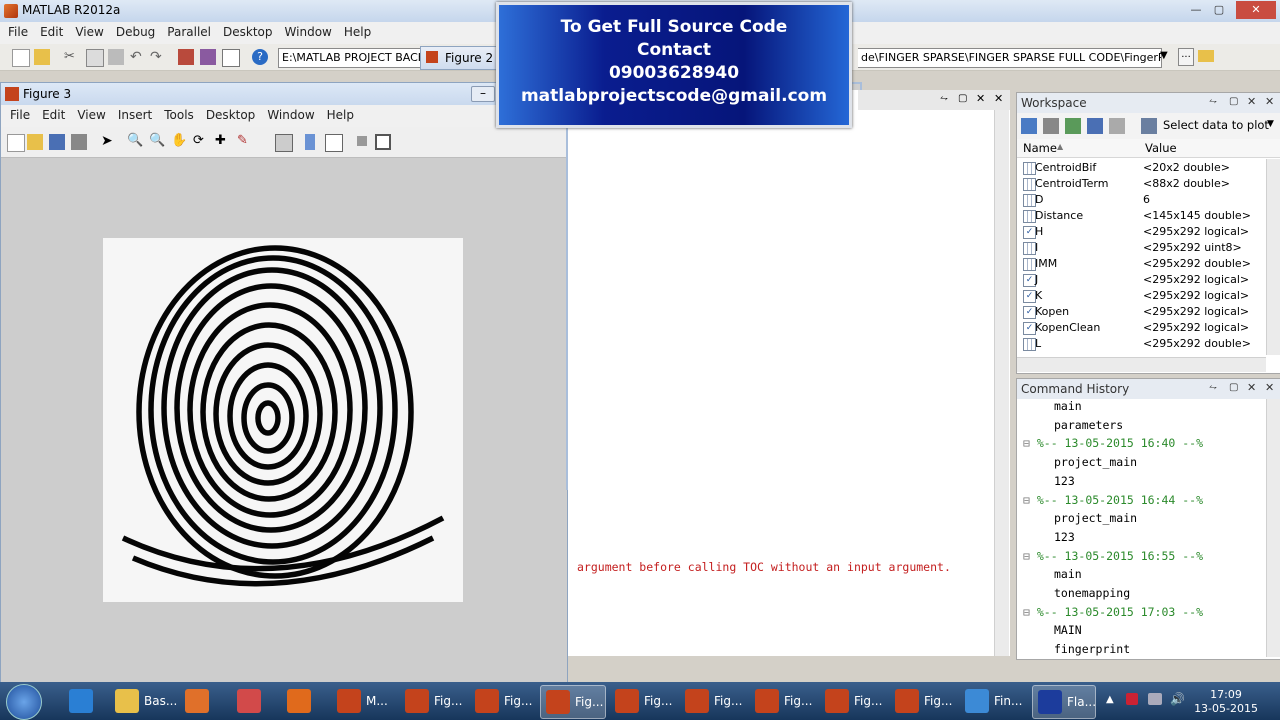 Image resolution: width=1280 pixels, height=720 pixels. What do you see at coordinates (334, 143) in the screenshot?
I see `legend-icon` at bounding box center [334, 143].